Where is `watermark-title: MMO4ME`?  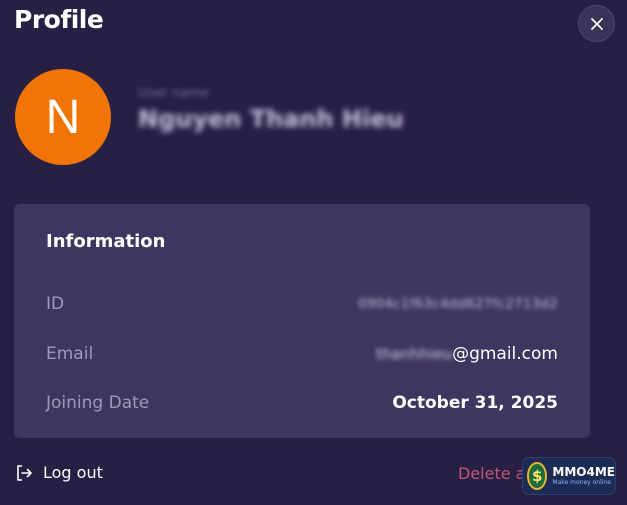
watermark-title: MMO4ME is located at coordinates (583, 472).